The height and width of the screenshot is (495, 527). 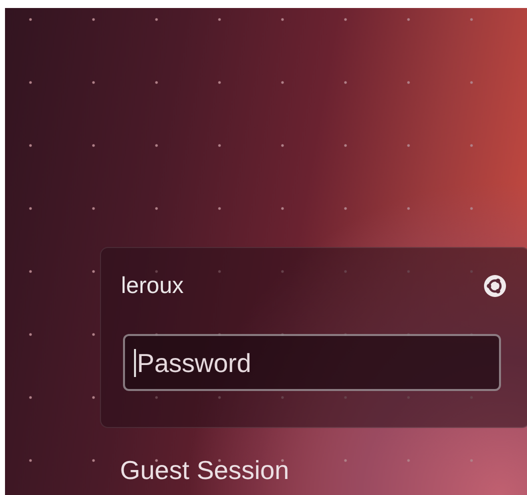 What do you see at coordinates (312, 362) in the screenshot?
I see `password-field: Password` at bounding box center [312, 362].